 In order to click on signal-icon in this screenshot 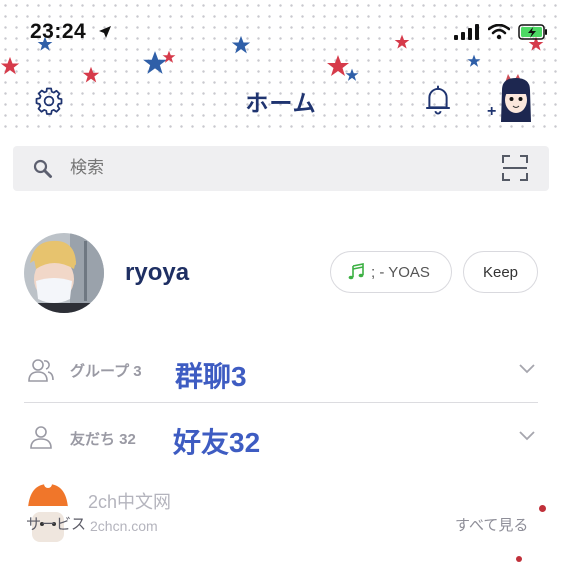, I will do `click(466, 32)`.